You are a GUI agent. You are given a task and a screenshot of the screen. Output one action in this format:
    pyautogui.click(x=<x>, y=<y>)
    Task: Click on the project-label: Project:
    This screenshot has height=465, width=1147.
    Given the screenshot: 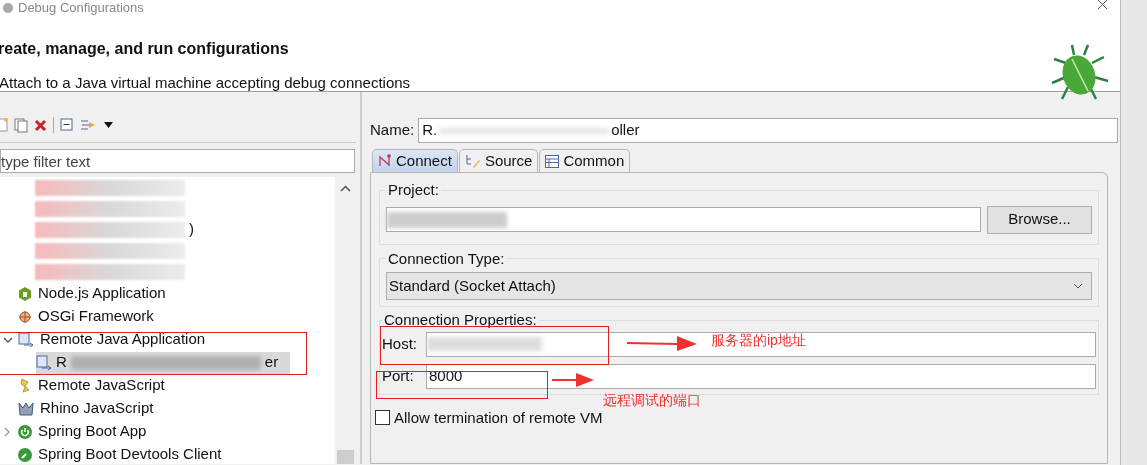 What is the action you would take?
    pyautogui.click(x=413, y=190)
    